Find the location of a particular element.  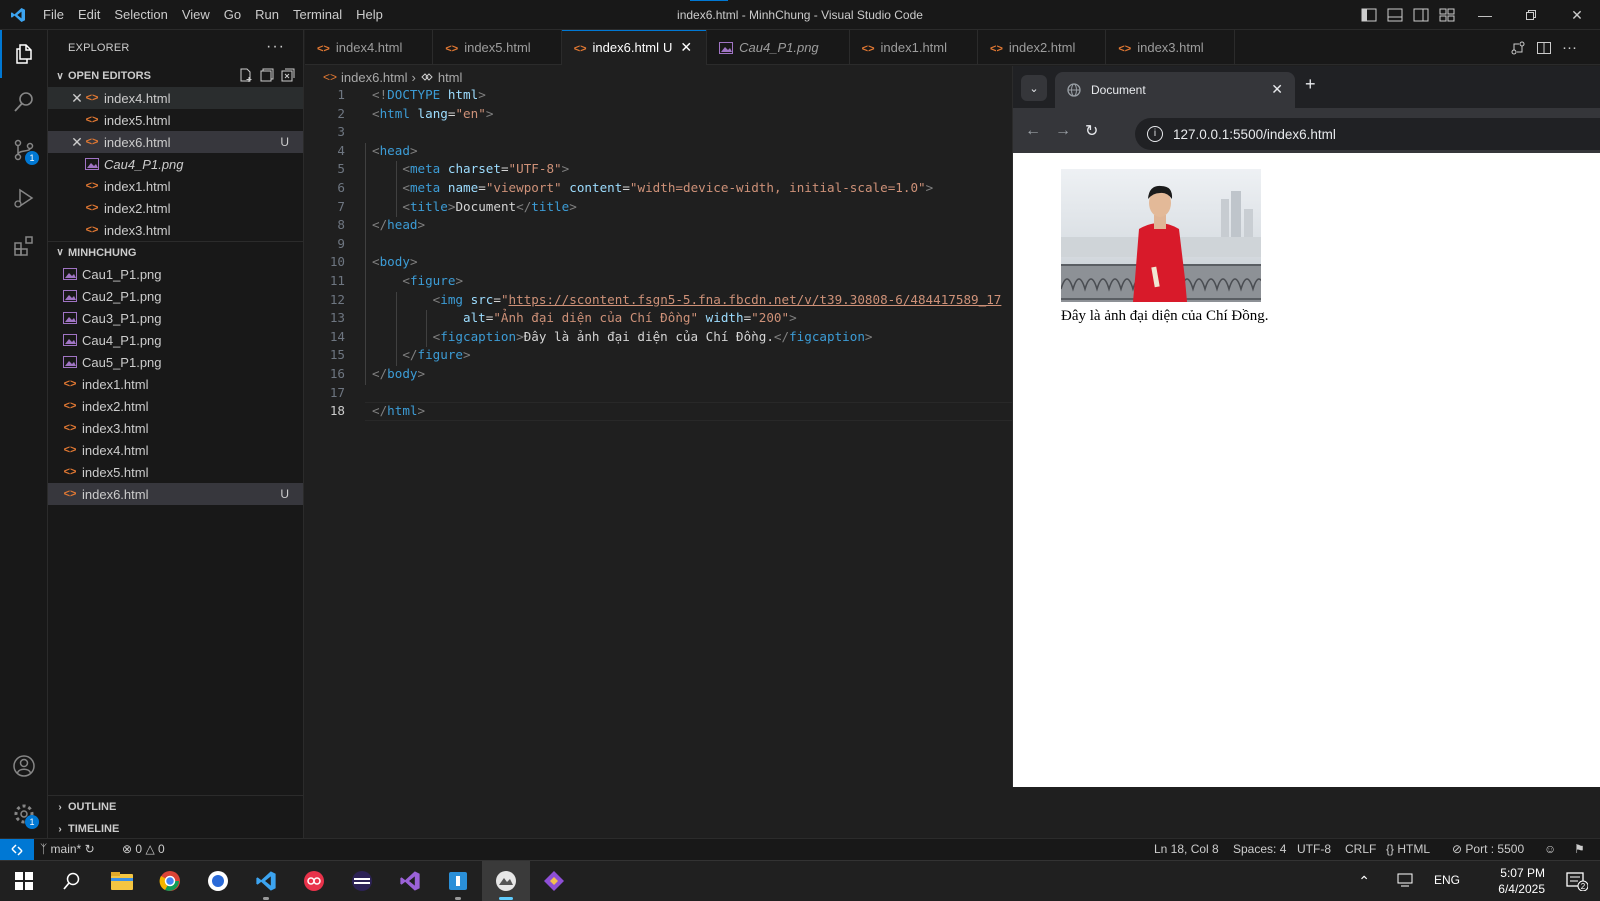

encoding: UTF-8 is located at coordinates (1314, 849).